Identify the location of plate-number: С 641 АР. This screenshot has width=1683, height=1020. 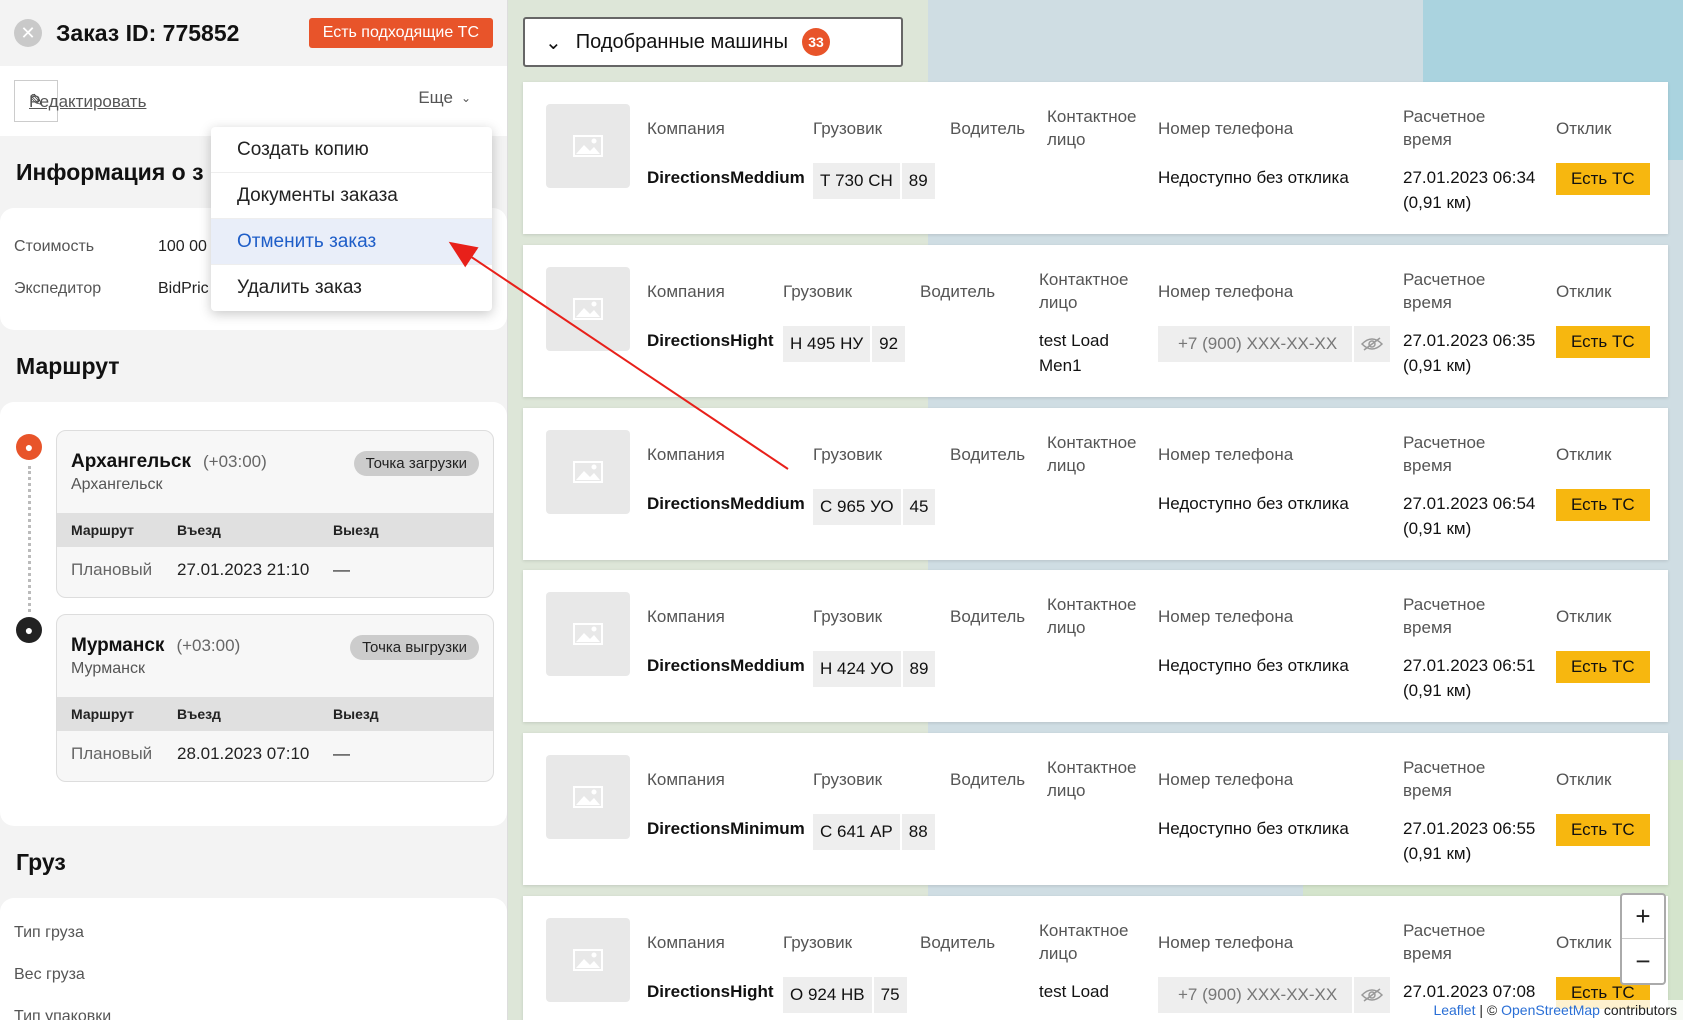
(856, 832).